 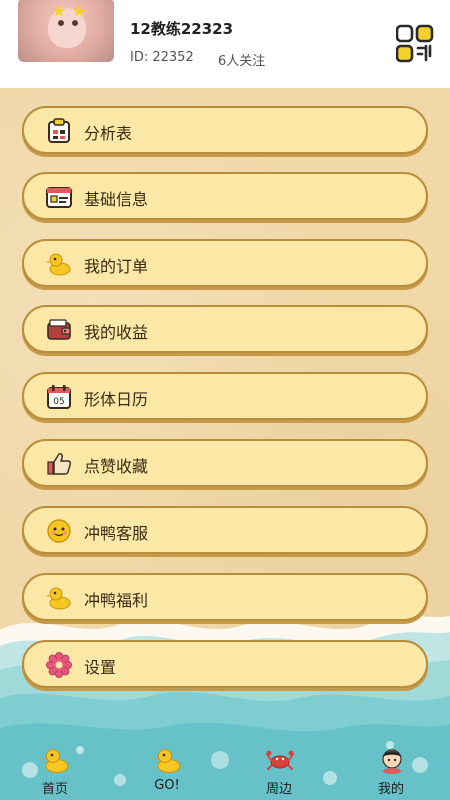 I want to click on calendar-icon: 05, so click(x=59, y=397).